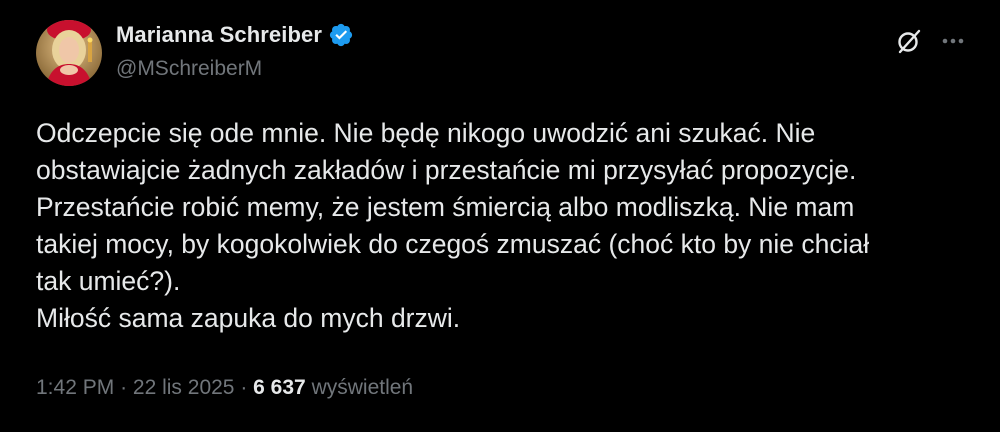 This screenshot has height=432, width=1000. Describe the element at coordinates (909, 41) in the screenshot. I see `grok-icon` at that location.